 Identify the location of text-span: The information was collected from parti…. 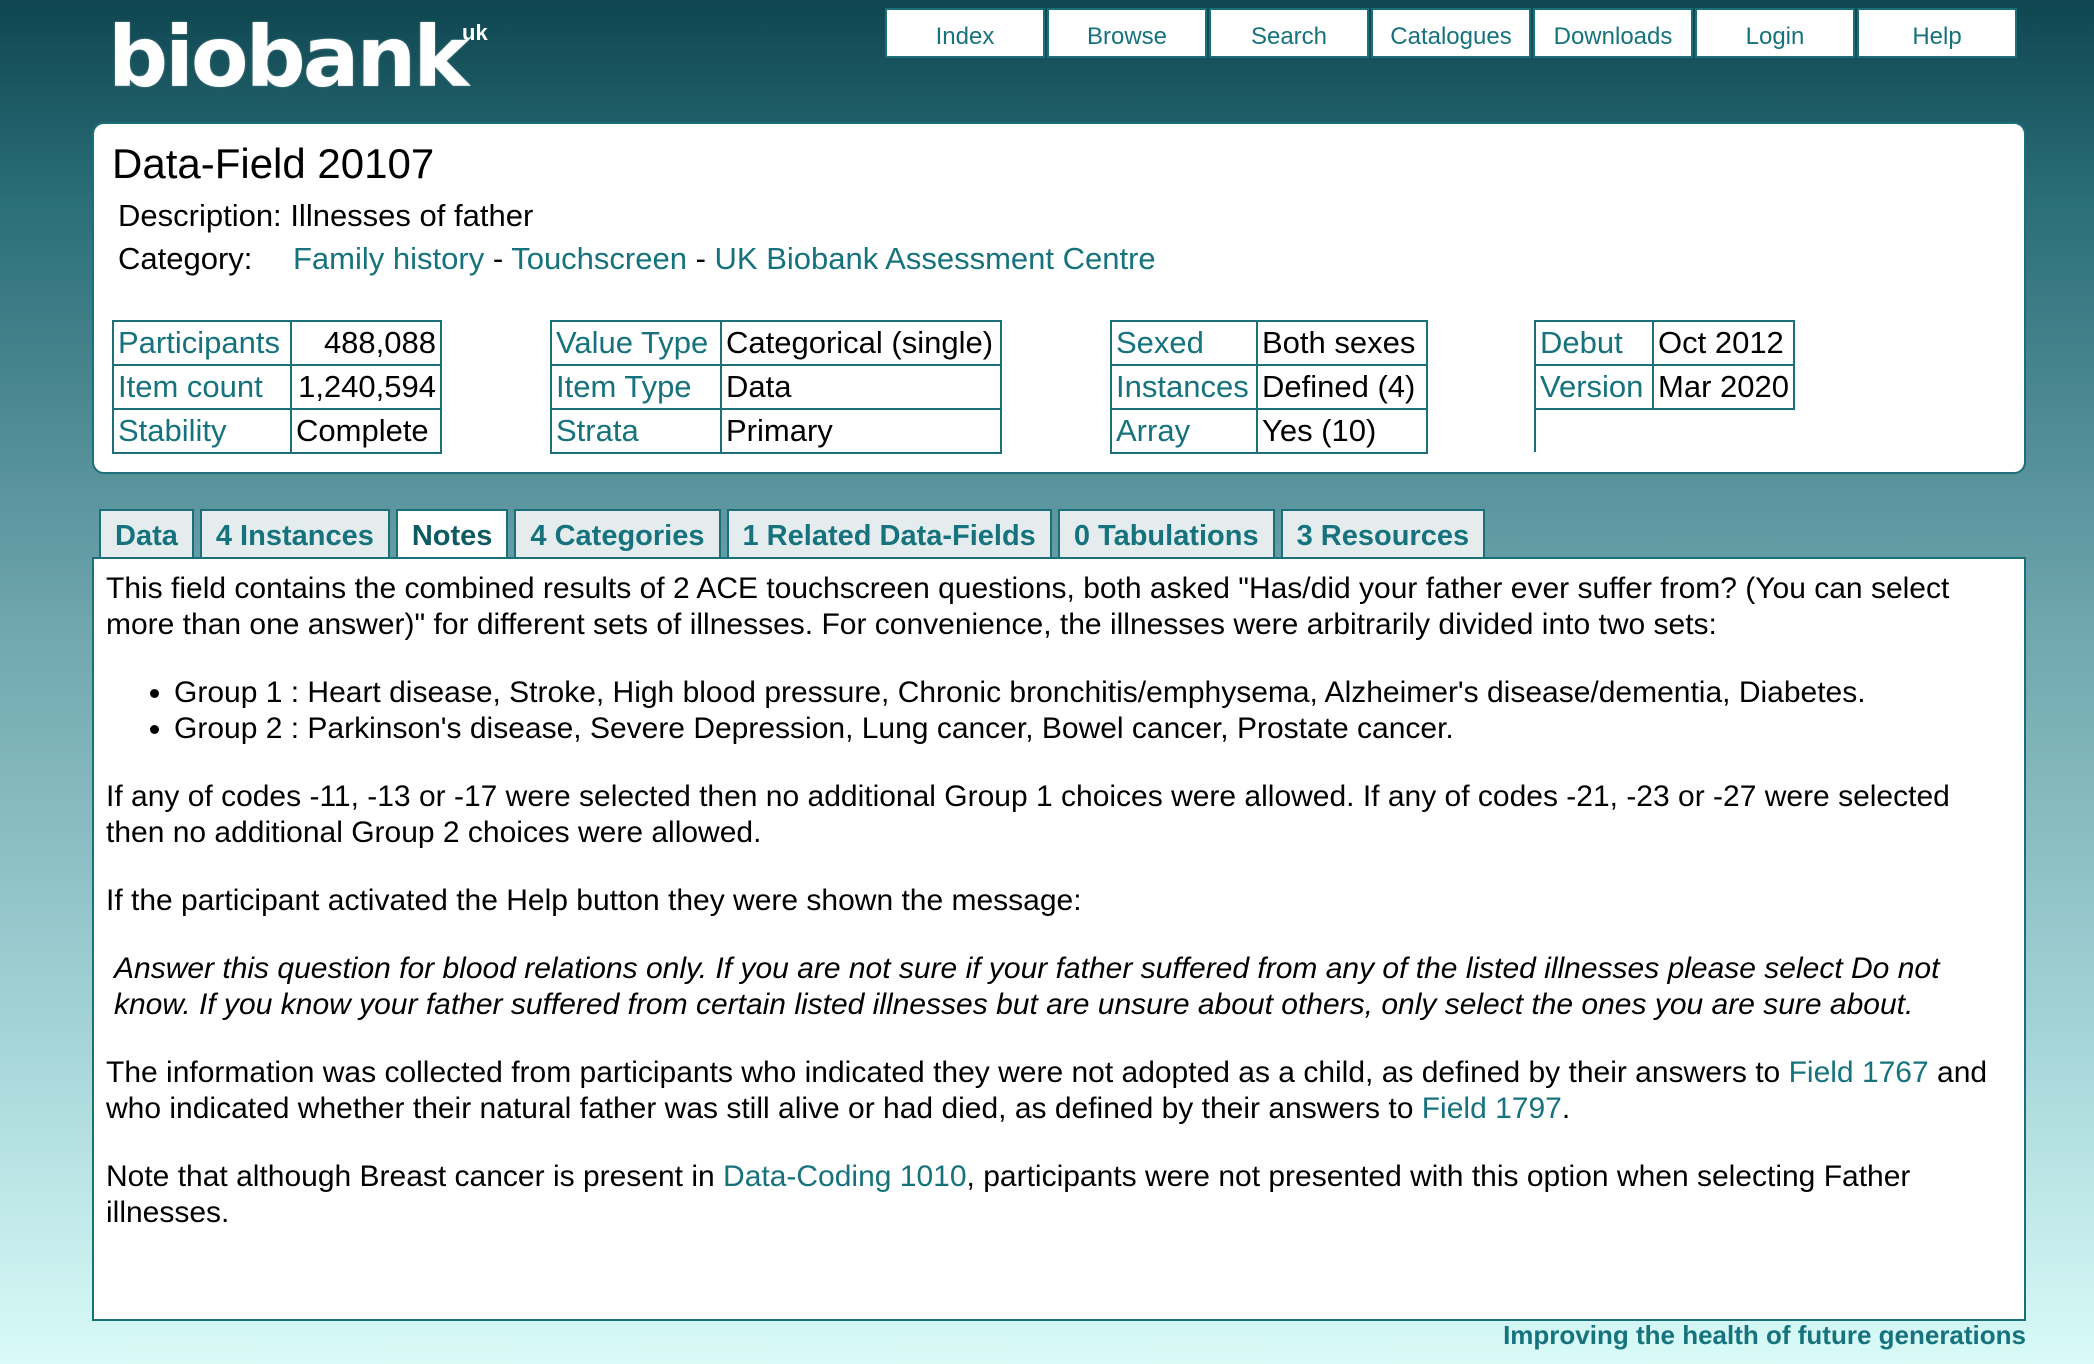
(947, 1072).